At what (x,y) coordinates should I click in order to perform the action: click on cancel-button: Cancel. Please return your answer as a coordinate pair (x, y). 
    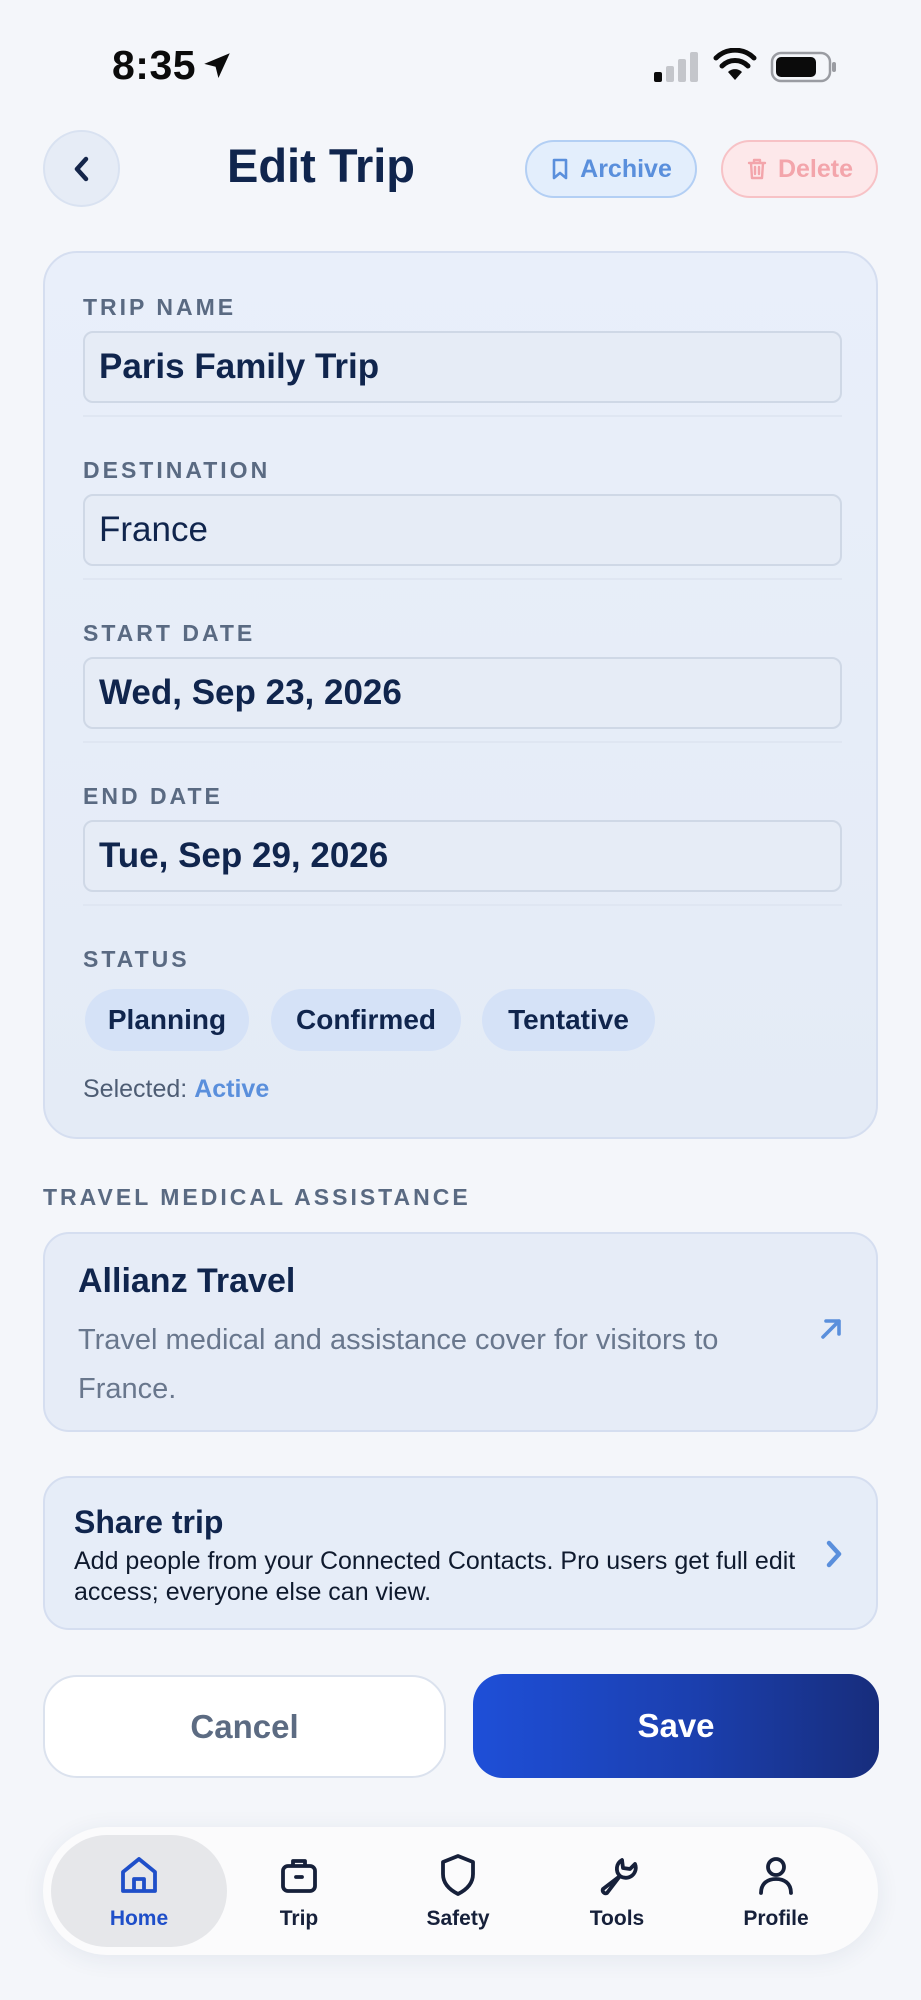
    Looking at the image, I should click on (244, 1726).